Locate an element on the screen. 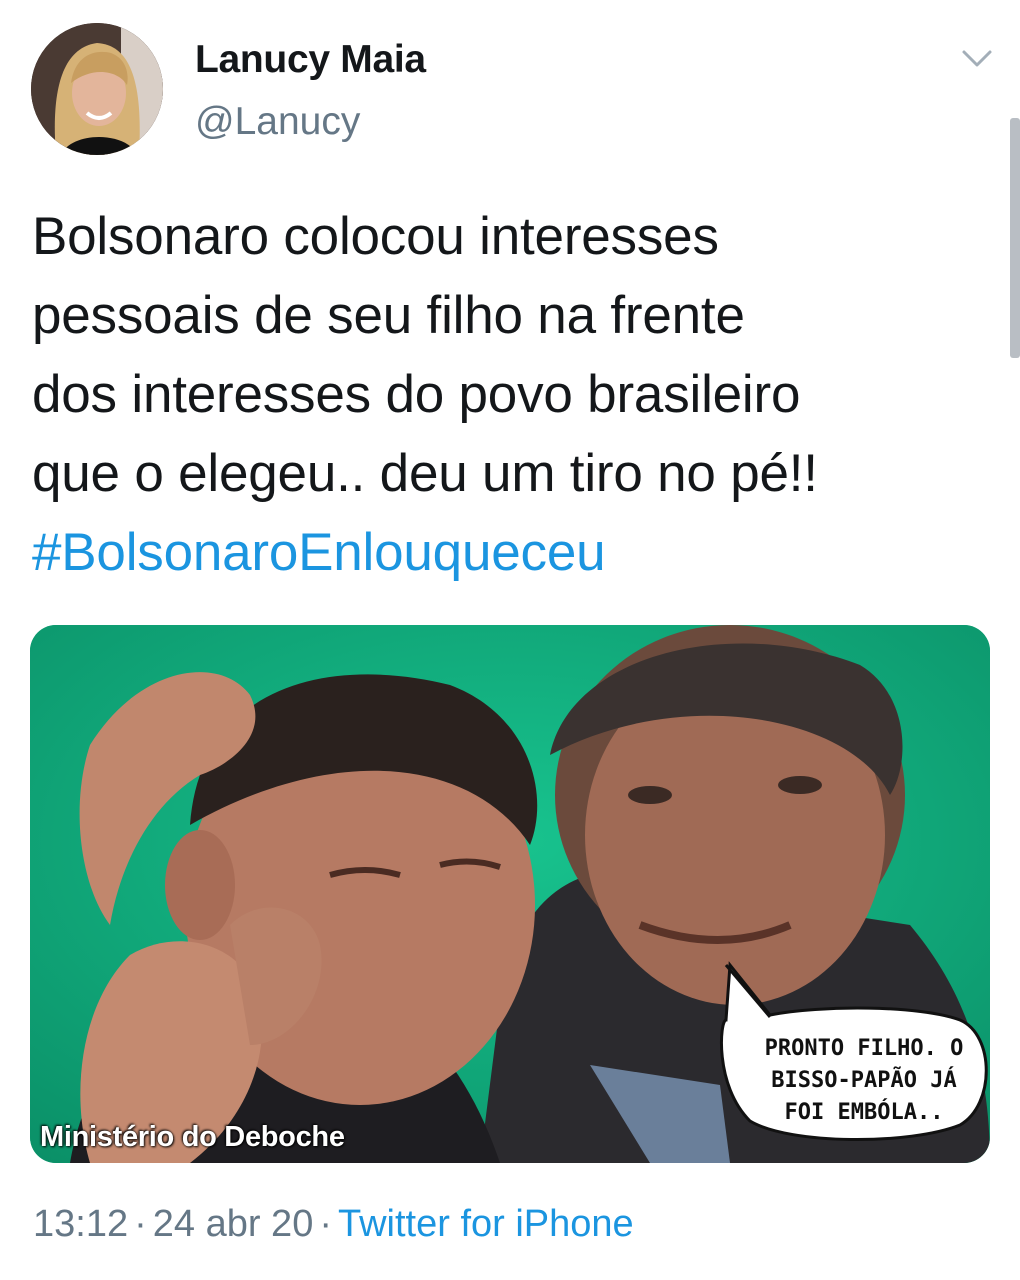 The width and height of the screenshot is (1020, 1280). chevron-down-icon is located at coordinates (977, 59).